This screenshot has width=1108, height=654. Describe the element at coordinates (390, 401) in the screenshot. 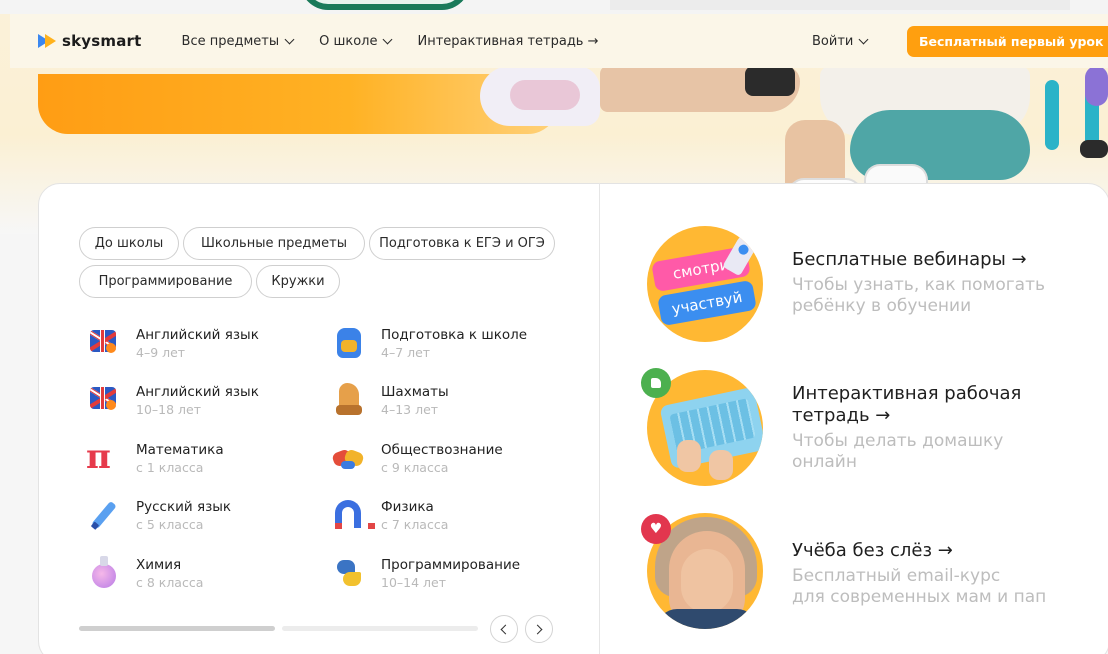

I see `subject-chess: Шахматы 4–13 лет` at that location.